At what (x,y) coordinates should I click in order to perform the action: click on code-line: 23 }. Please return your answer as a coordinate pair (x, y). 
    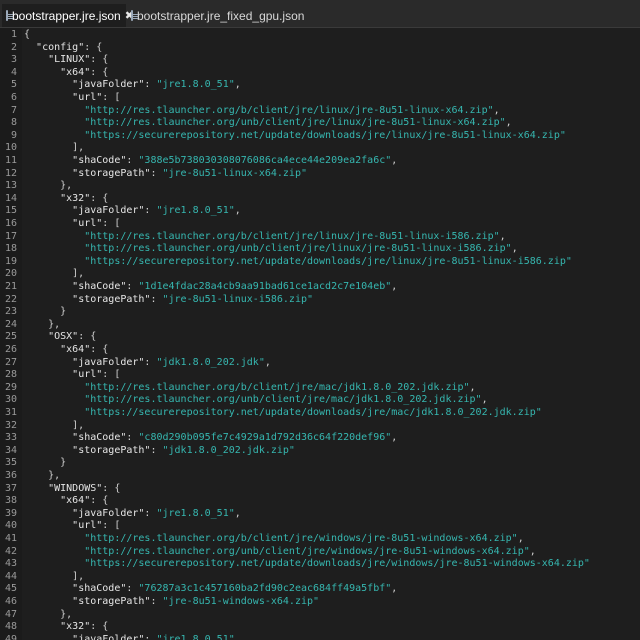
    Looking at the image, I should click on (320, 312).